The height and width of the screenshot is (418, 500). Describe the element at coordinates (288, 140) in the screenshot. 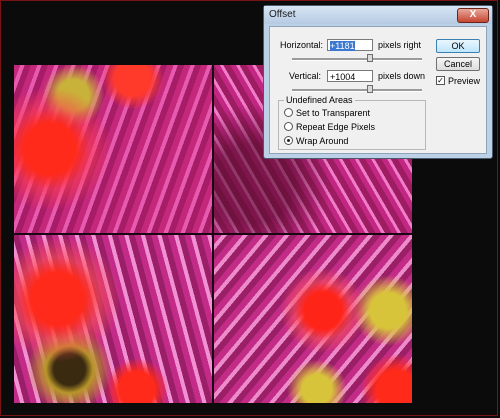

I see `radio-wrap-around` at that location.